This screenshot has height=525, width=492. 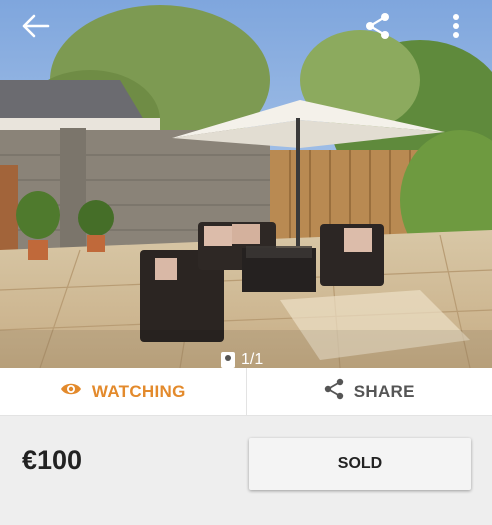 I want to click on watching-button: WATCHING, so click(x=123, y=391).